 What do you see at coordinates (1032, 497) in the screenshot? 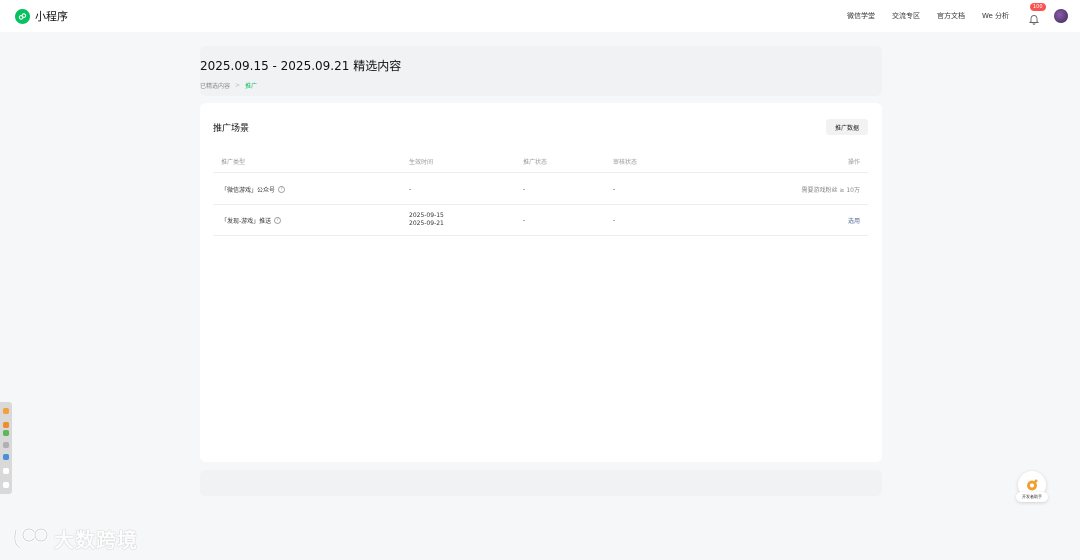
I see `helper-label: 开发者助手` at bounding box center [1032, 497].